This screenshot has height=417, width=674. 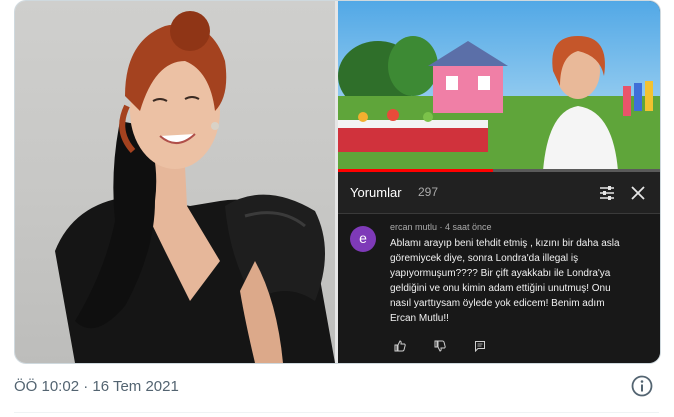 What do you see at coordinates (376, 192) in the screenshot?
I see `comments-title: Yorumlar` at bounding box center [376, 192].